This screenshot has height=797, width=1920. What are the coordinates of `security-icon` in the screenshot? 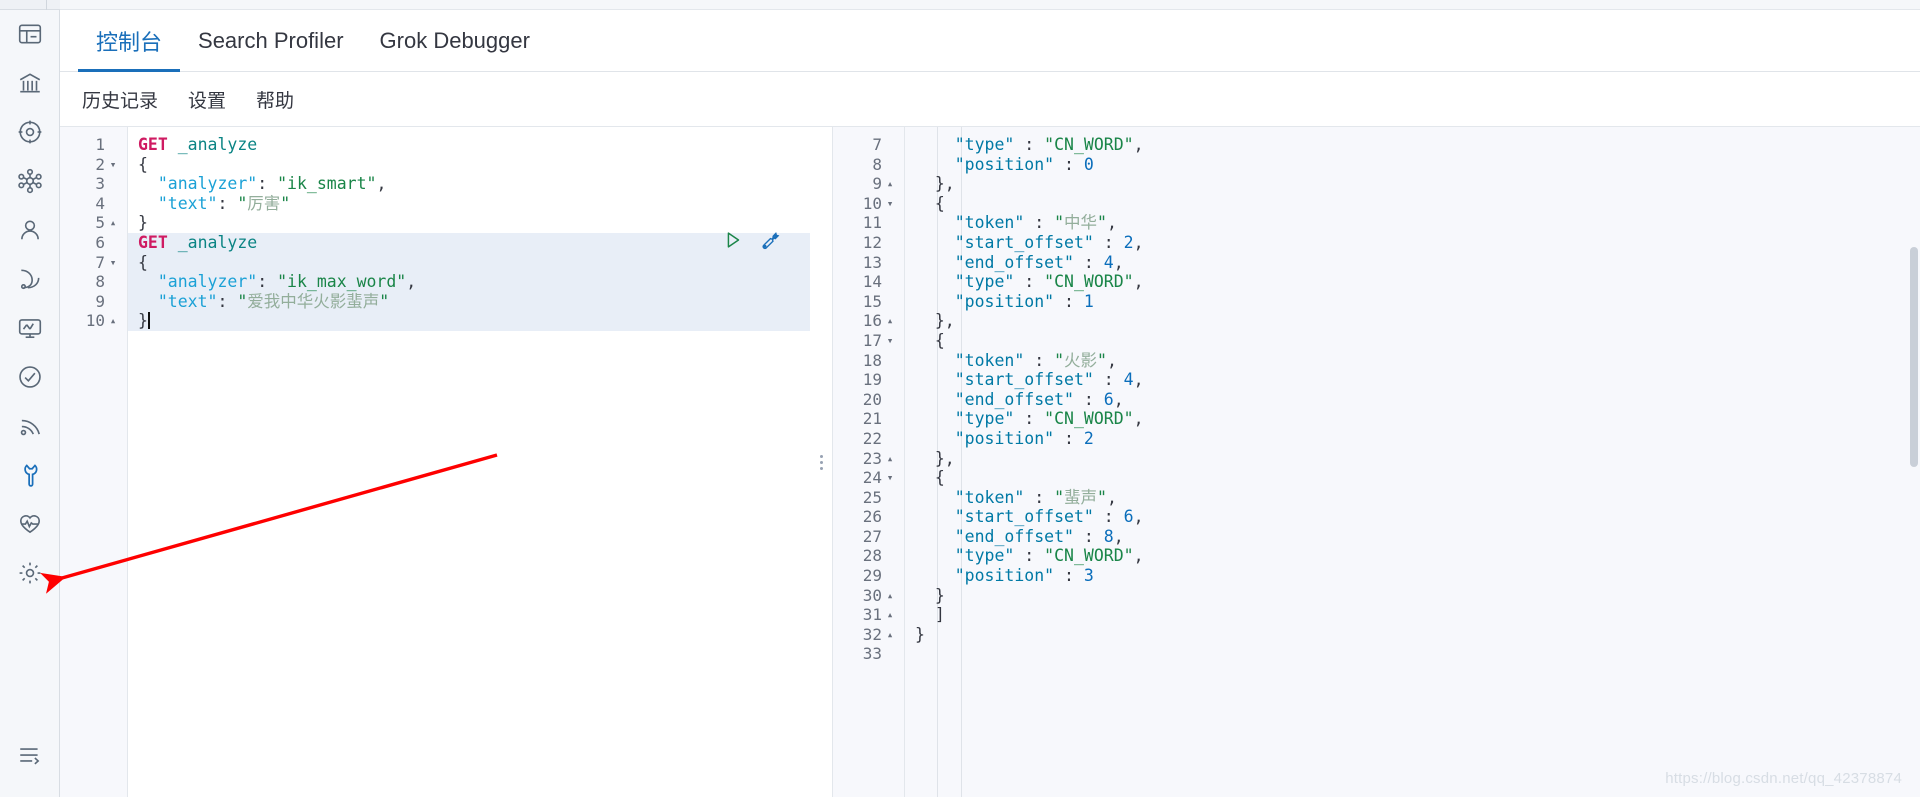 It's located at (30, 377).